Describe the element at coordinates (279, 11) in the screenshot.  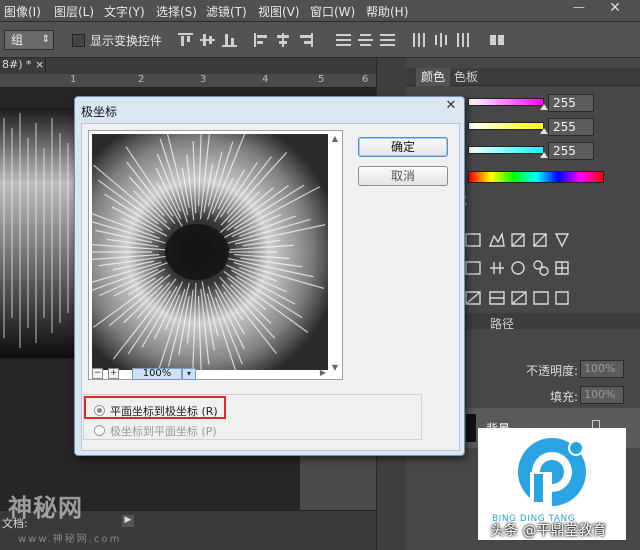
I see `menu-view: 视图(V)` at that location.